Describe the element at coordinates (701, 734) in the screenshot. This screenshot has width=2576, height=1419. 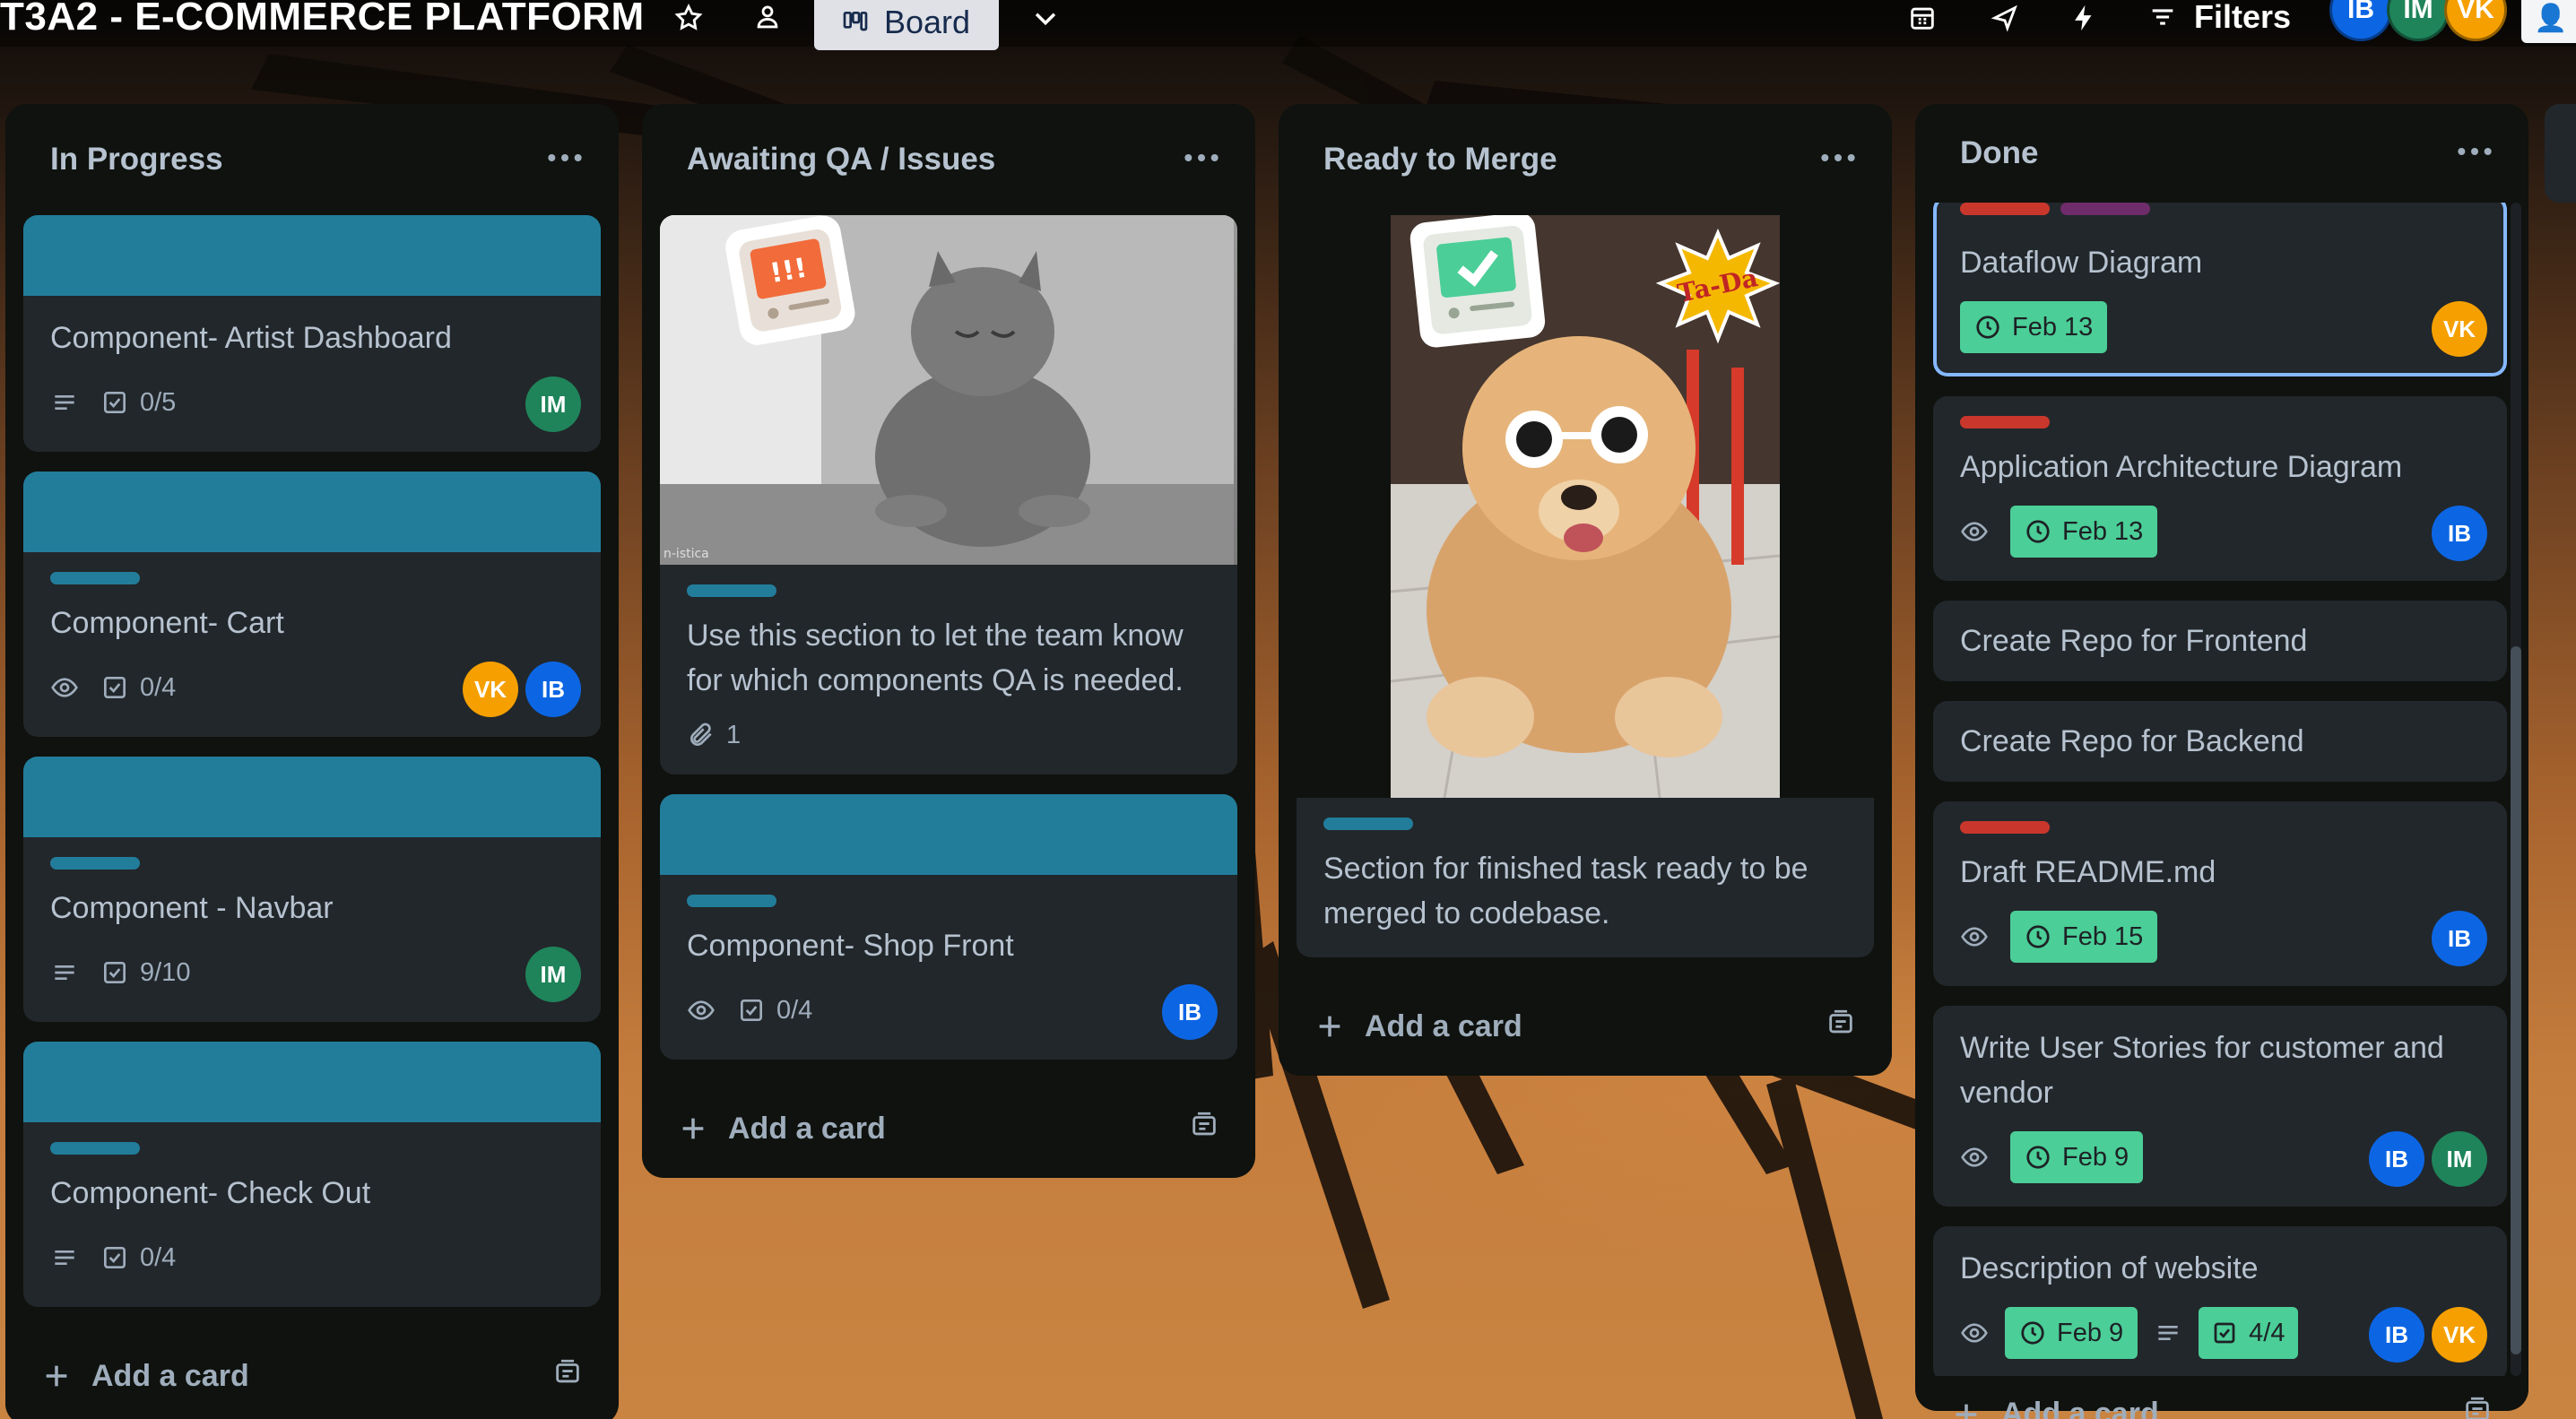
I see `attachment-icon` at that location.